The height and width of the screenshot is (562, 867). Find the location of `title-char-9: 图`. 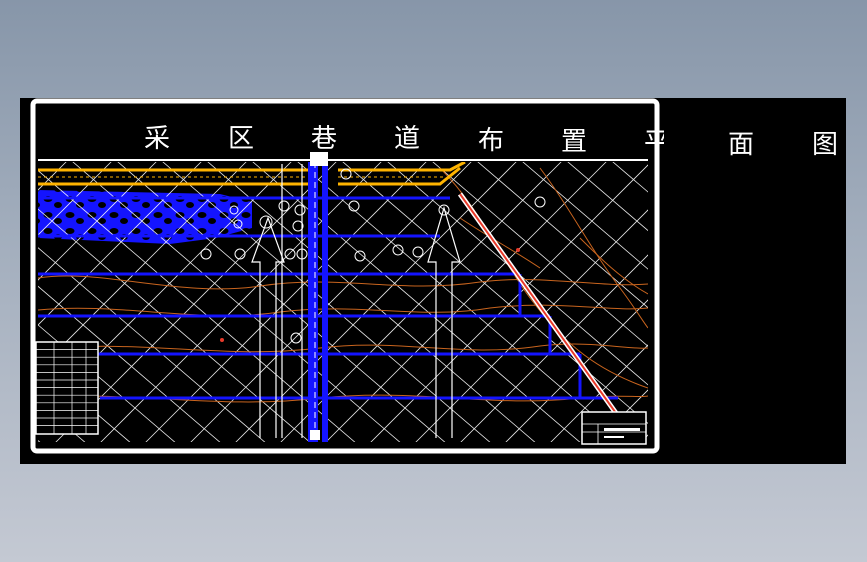

title-char-9: 图 is located at coordinates (825, 145).